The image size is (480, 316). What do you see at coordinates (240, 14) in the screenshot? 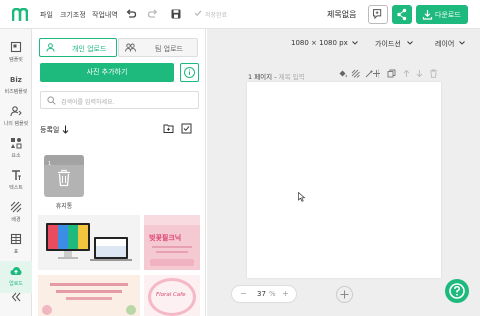
I see `top-bar: 파일 크기조정 작업내역 저장완료 제목없음 다운로드` at bounding box center [240, 14].